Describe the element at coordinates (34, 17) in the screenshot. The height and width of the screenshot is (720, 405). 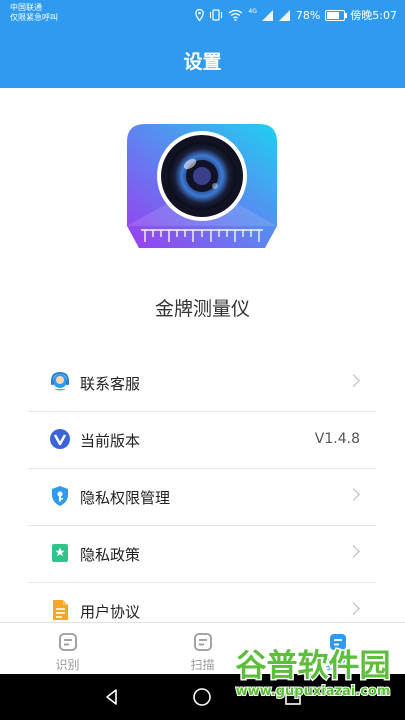
I see `emergency-only-text: 仅限紧急呼叫` at that location.